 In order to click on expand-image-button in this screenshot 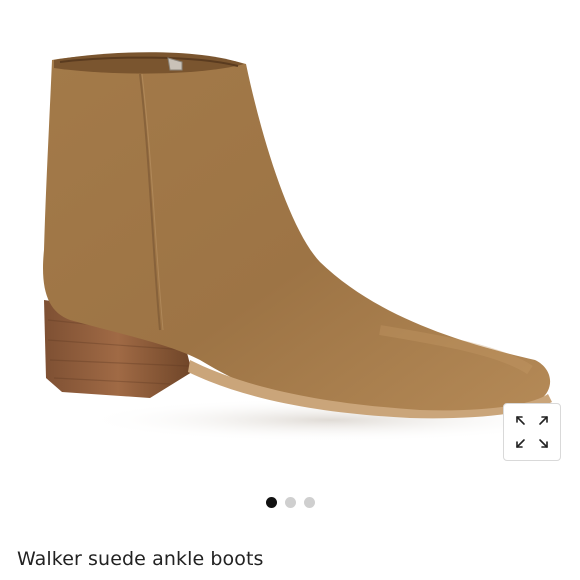, I will do `click(532, 432)`.